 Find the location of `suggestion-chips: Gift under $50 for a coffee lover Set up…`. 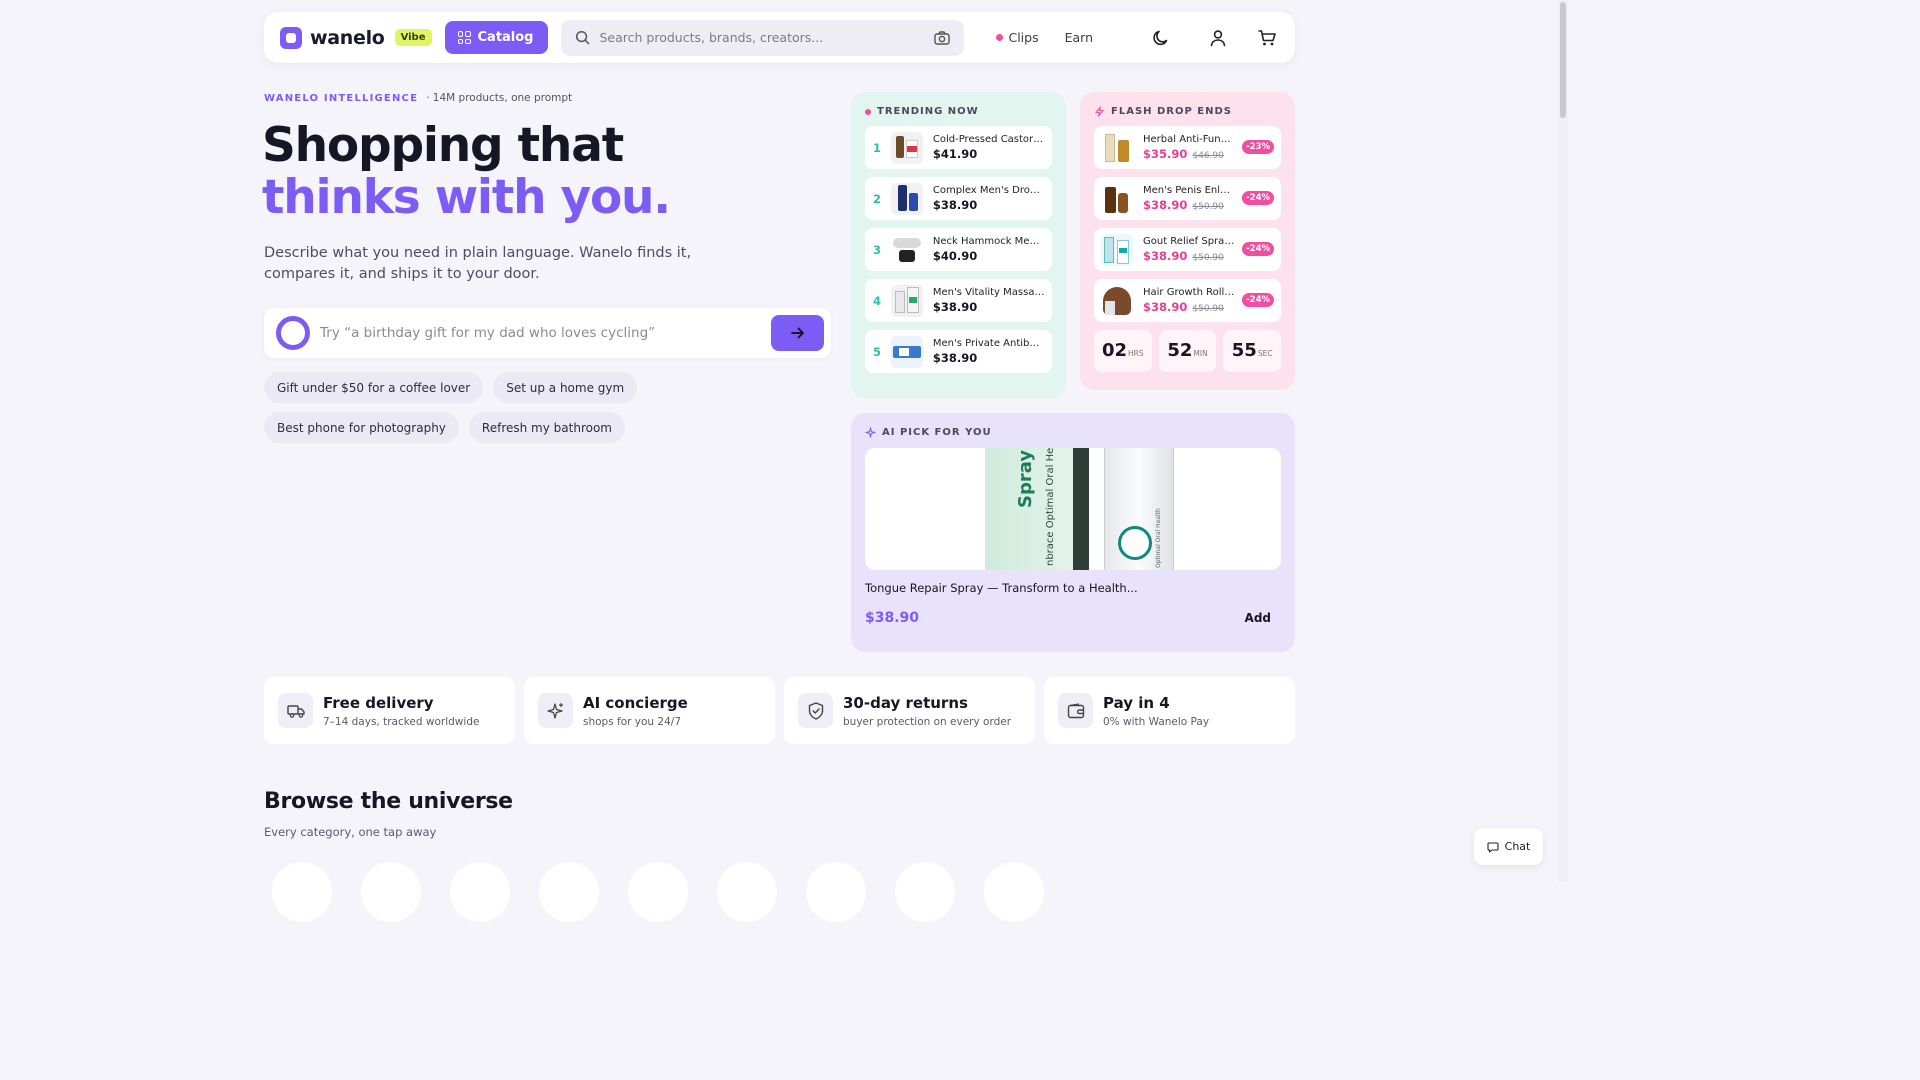

suggestion-chips: Gift under $50 for a coffee lover Set up… is located at coordinates (544, 407).